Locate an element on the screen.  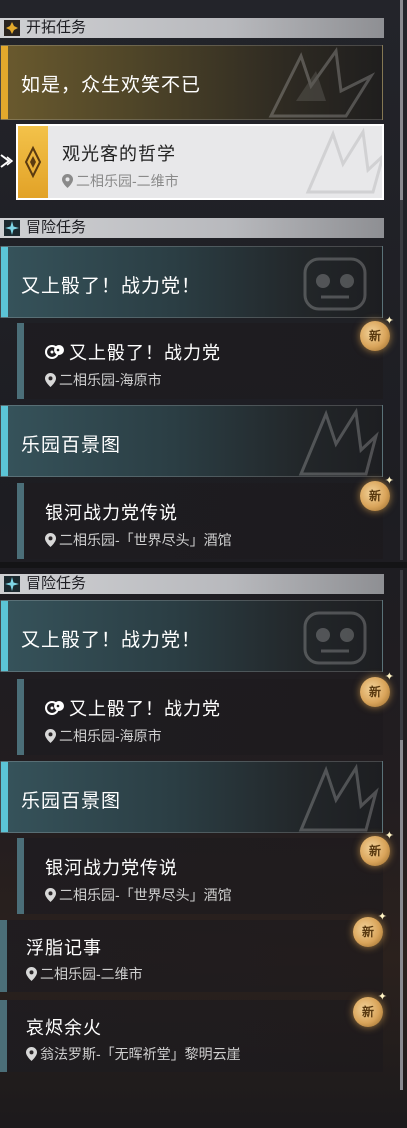
trailblaze-chapter-title: 如是，众生欢笑不已 is located at coordinates (111, 85).